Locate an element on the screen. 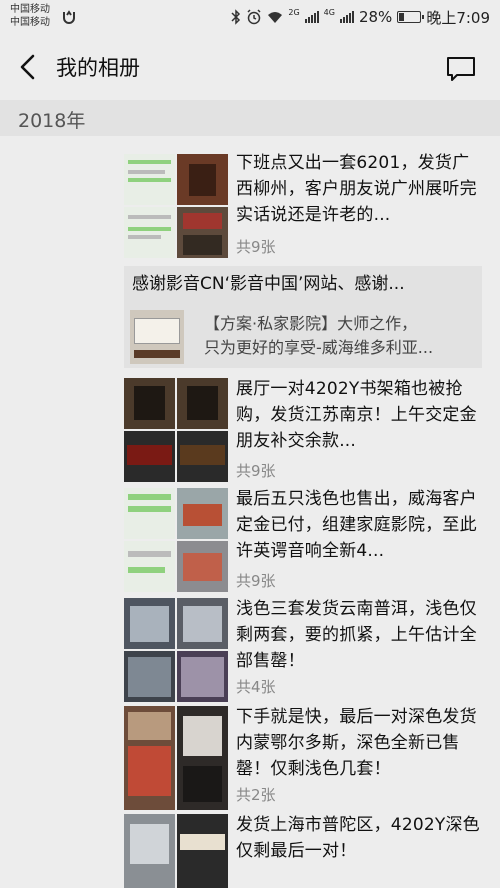 This screenshot has width=500, height=888. year-section-header: 2018年 is located at coordinates (250, 118).